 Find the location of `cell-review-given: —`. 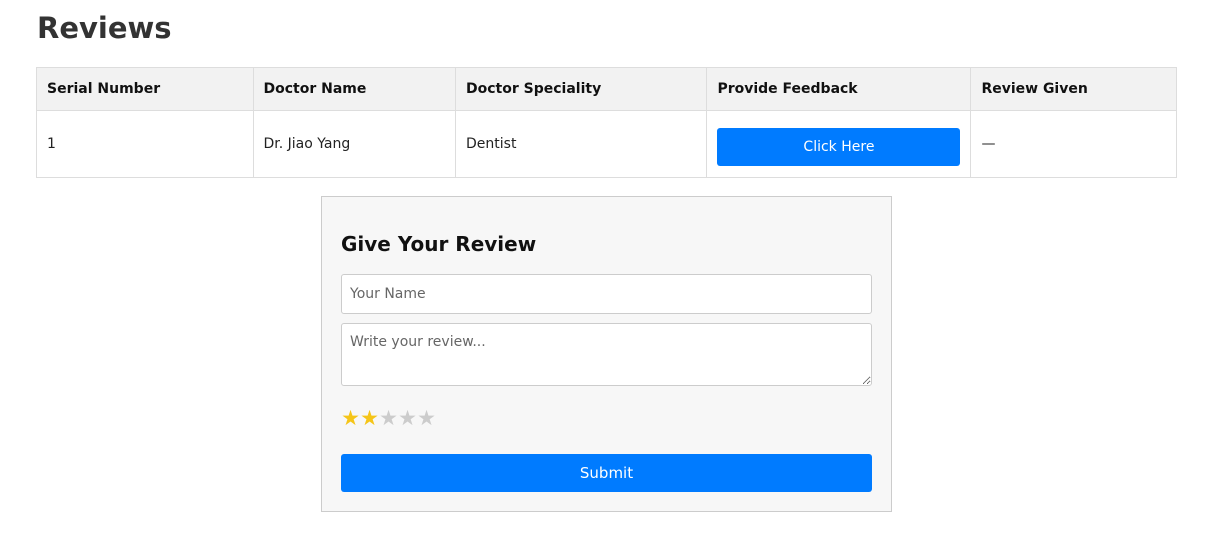

cell-review-given: — is located at coordinates (1073, 144).